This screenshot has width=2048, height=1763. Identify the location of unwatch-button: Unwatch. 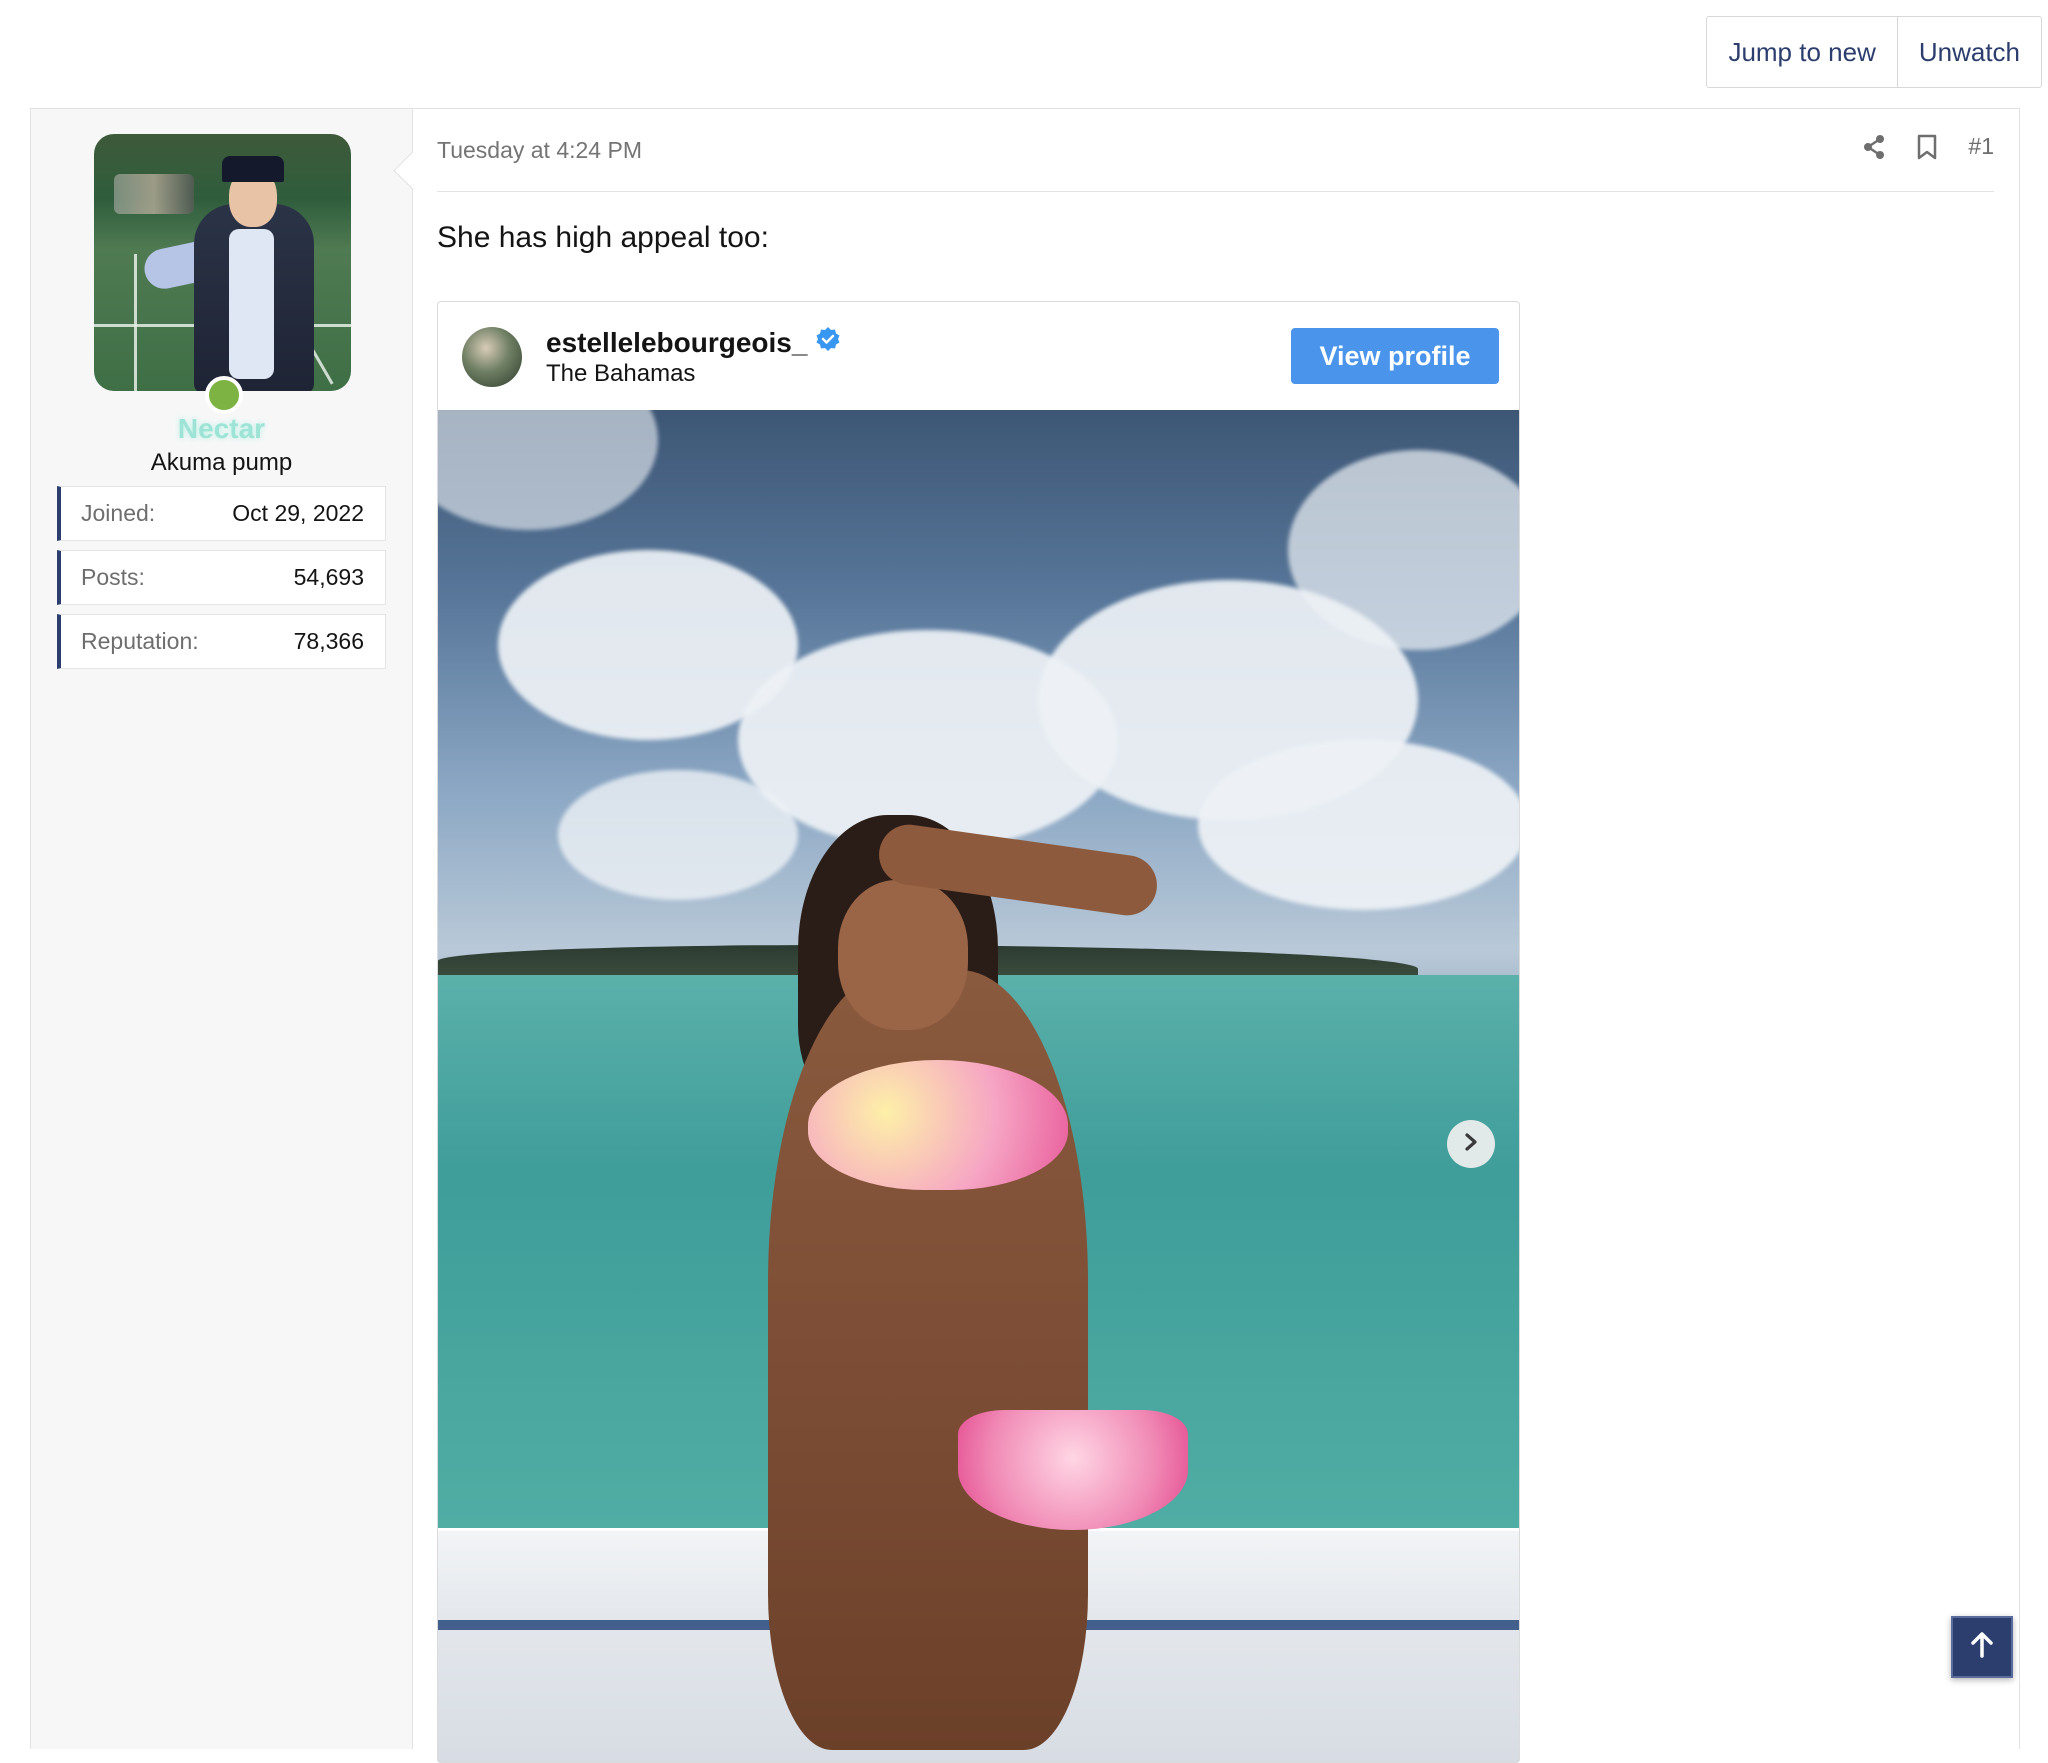
(1968, 52).